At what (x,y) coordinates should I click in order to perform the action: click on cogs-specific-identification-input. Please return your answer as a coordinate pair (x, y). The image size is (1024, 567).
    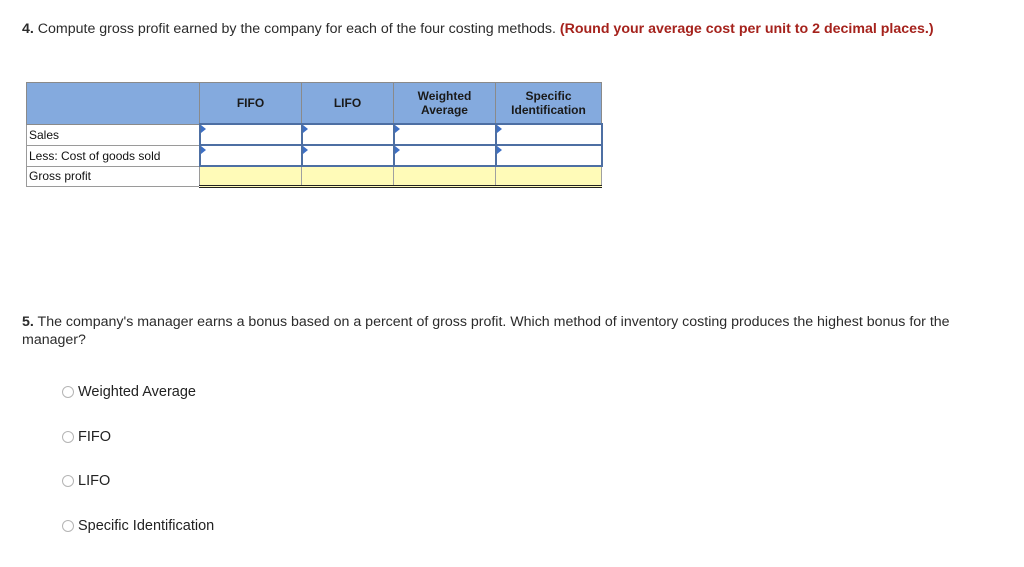
    Looking at the image, I should click on (548, 155).